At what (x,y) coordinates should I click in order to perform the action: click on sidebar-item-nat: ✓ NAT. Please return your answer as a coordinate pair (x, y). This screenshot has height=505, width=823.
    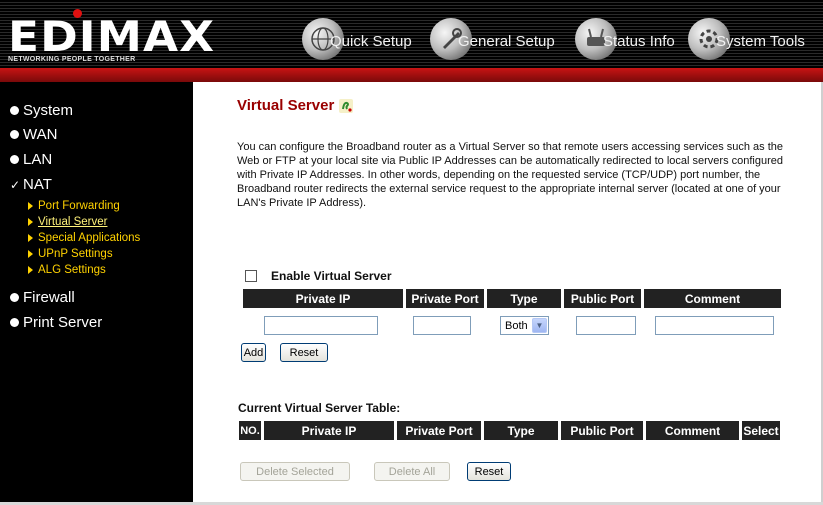
    Looking at the image, I should click on (31, 184).